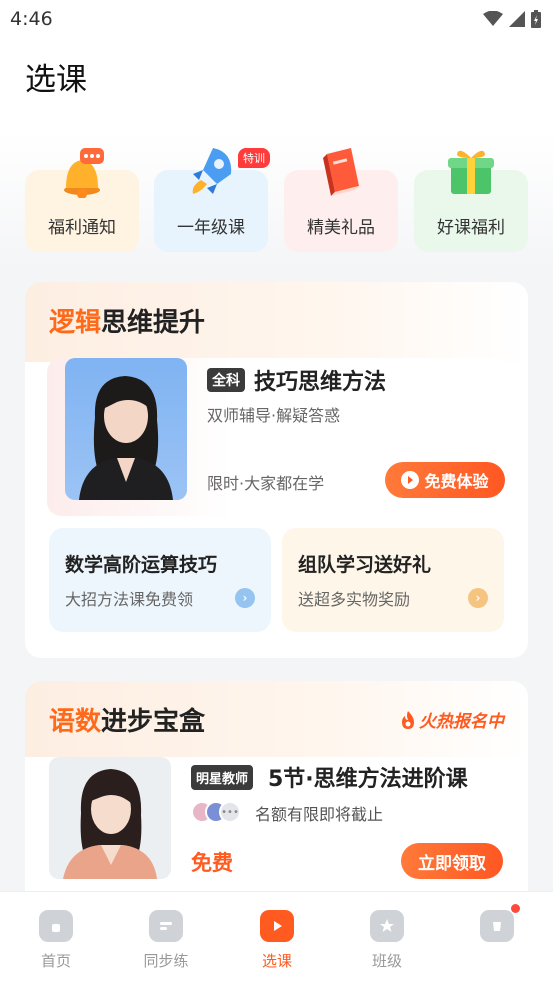 The height and width of the screenshot is (983, 553). Describe the element at coordinates (515, 908) in the screenshot. I see `notification-dot` at that location.